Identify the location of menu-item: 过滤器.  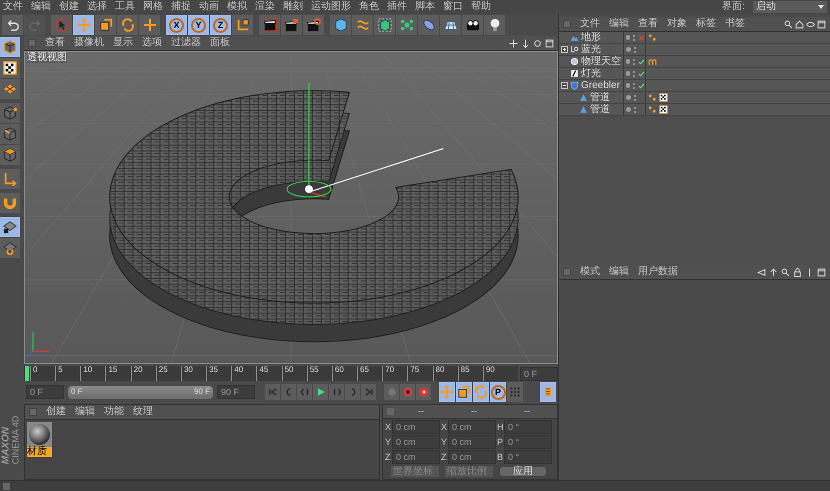
(186, 43).